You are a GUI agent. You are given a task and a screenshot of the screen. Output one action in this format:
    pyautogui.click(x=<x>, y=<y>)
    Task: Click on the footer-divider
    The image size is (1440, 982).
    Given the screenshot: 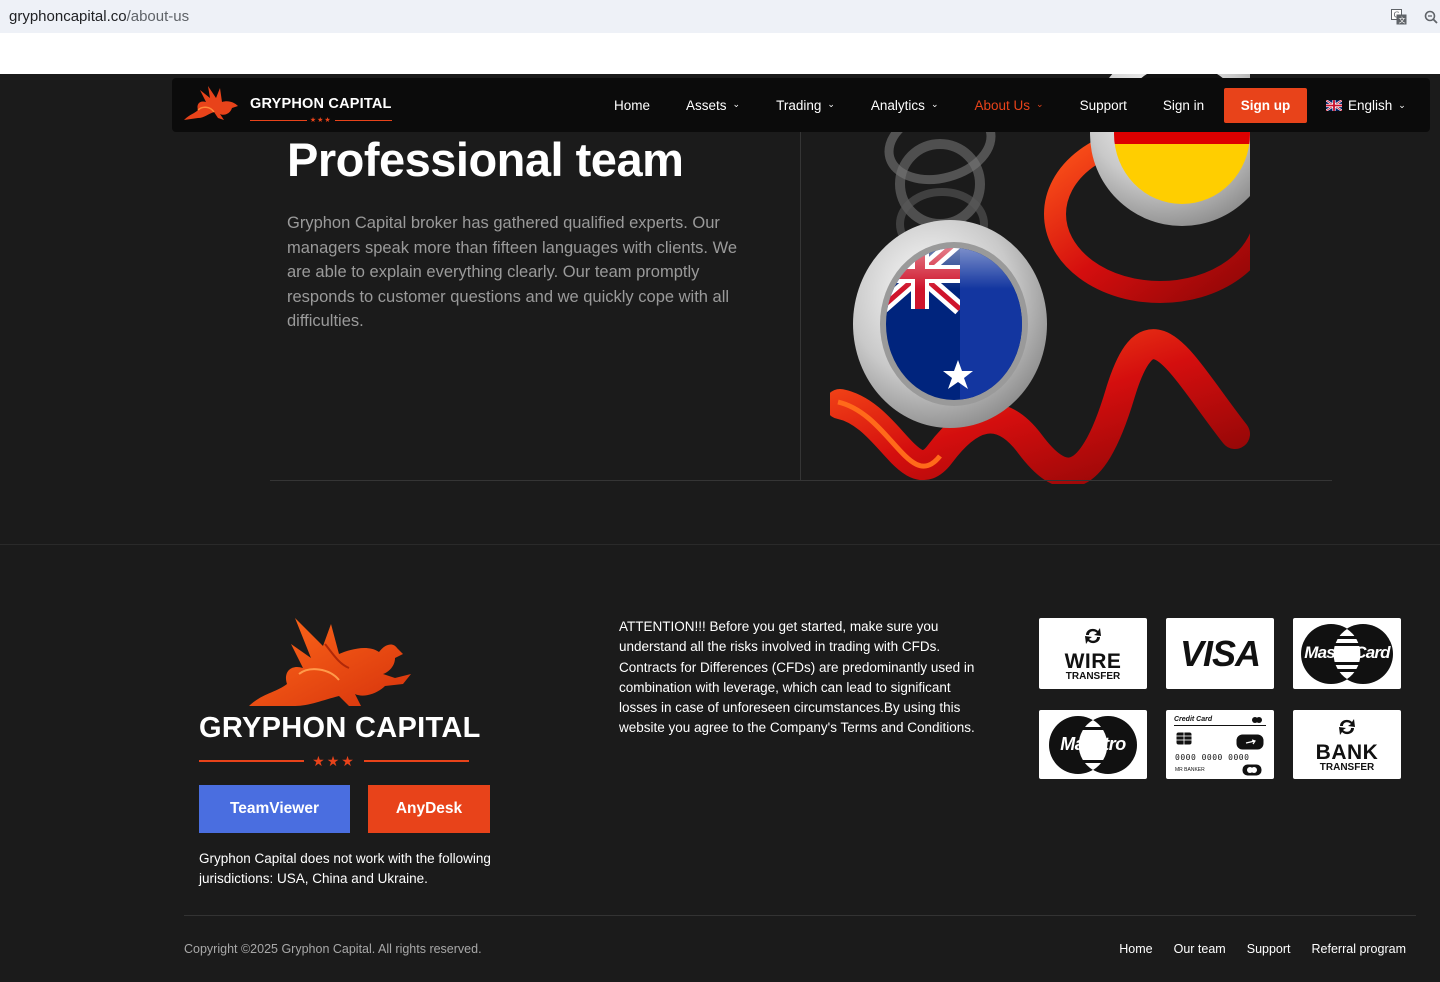 What is the action you would take?
    pyautogui.click(x=800, y=915)
    